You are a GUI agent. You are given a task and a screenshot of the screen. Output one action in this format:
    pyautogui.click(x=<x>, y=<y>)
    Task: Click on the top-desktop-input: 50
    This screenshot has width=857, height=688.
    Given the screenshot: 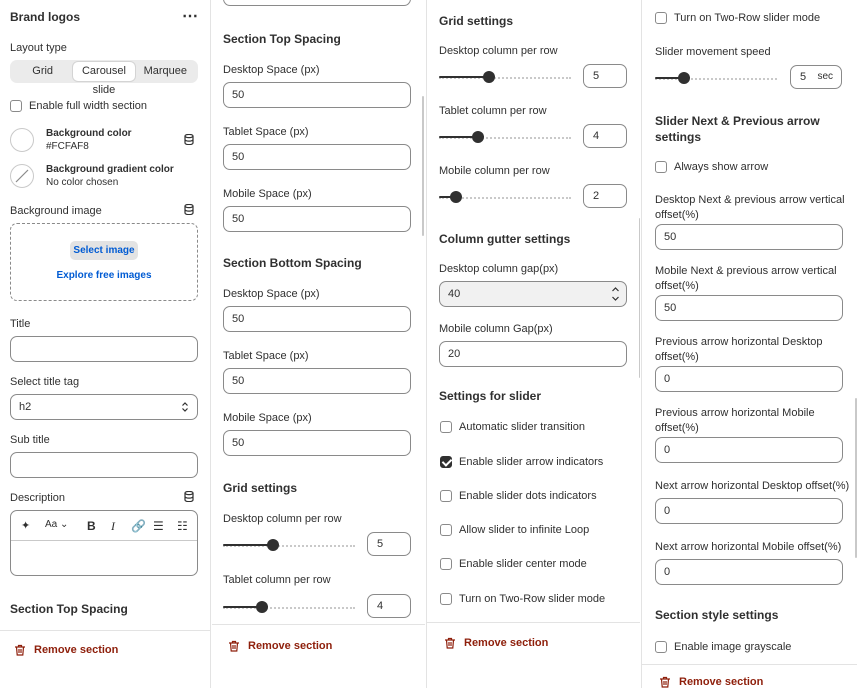 What is the action you would take?
    pyautogui.click(x=317, y=95)
    